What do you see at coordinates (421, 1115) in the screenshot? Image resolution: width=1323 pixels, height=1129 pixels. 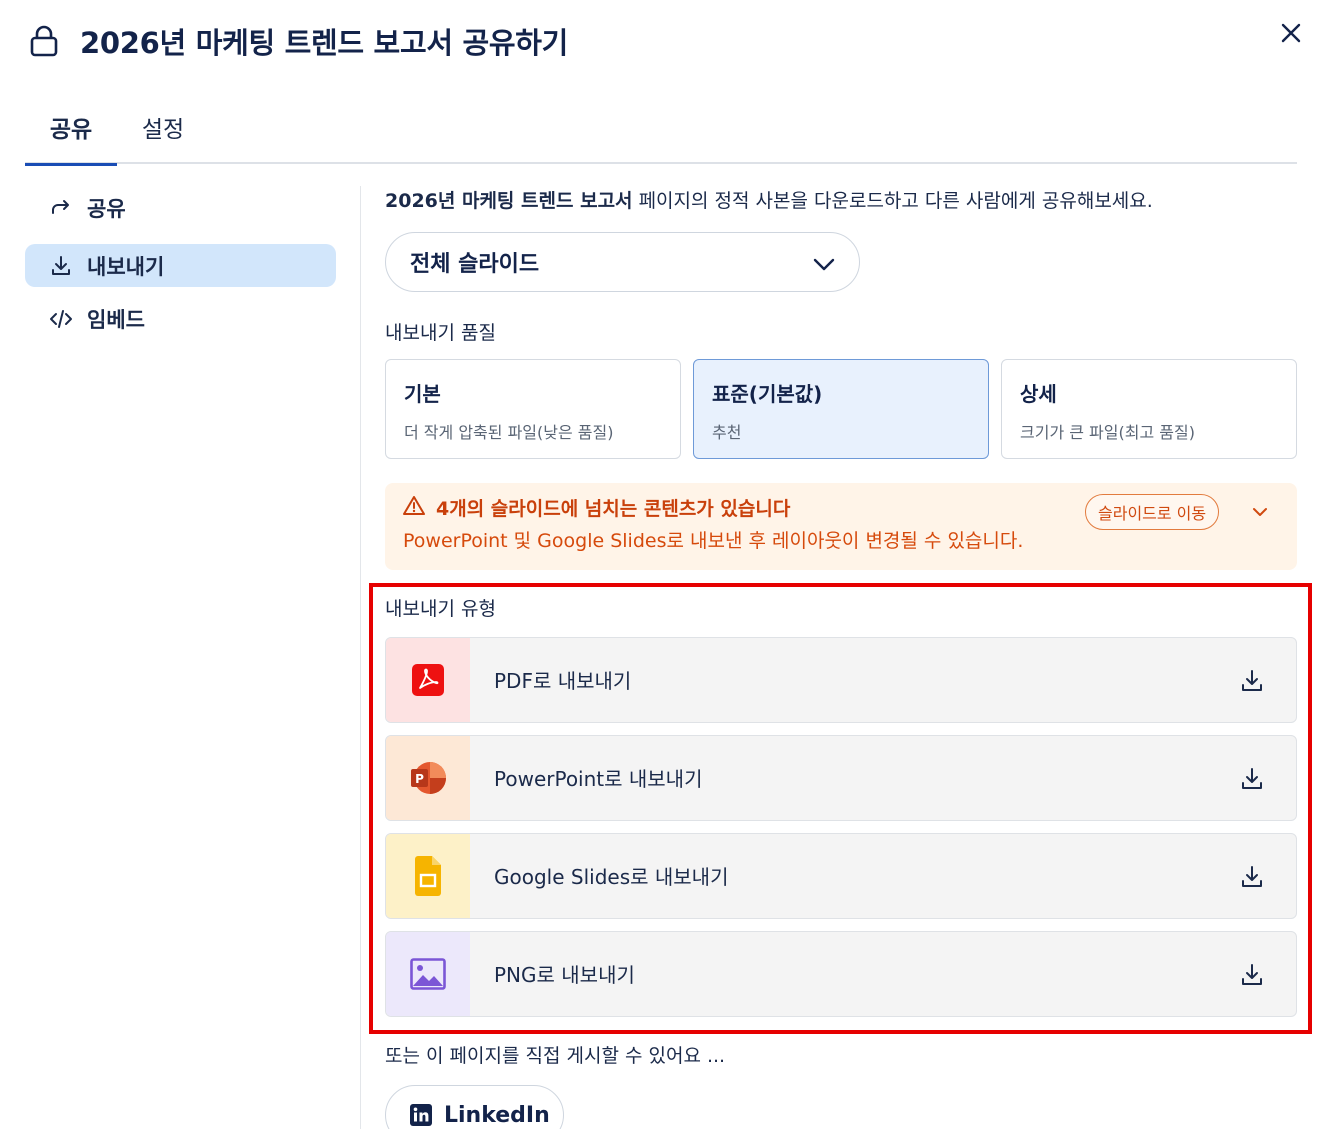 I see `linkedin-icon` at bounding box center [421, 1115].